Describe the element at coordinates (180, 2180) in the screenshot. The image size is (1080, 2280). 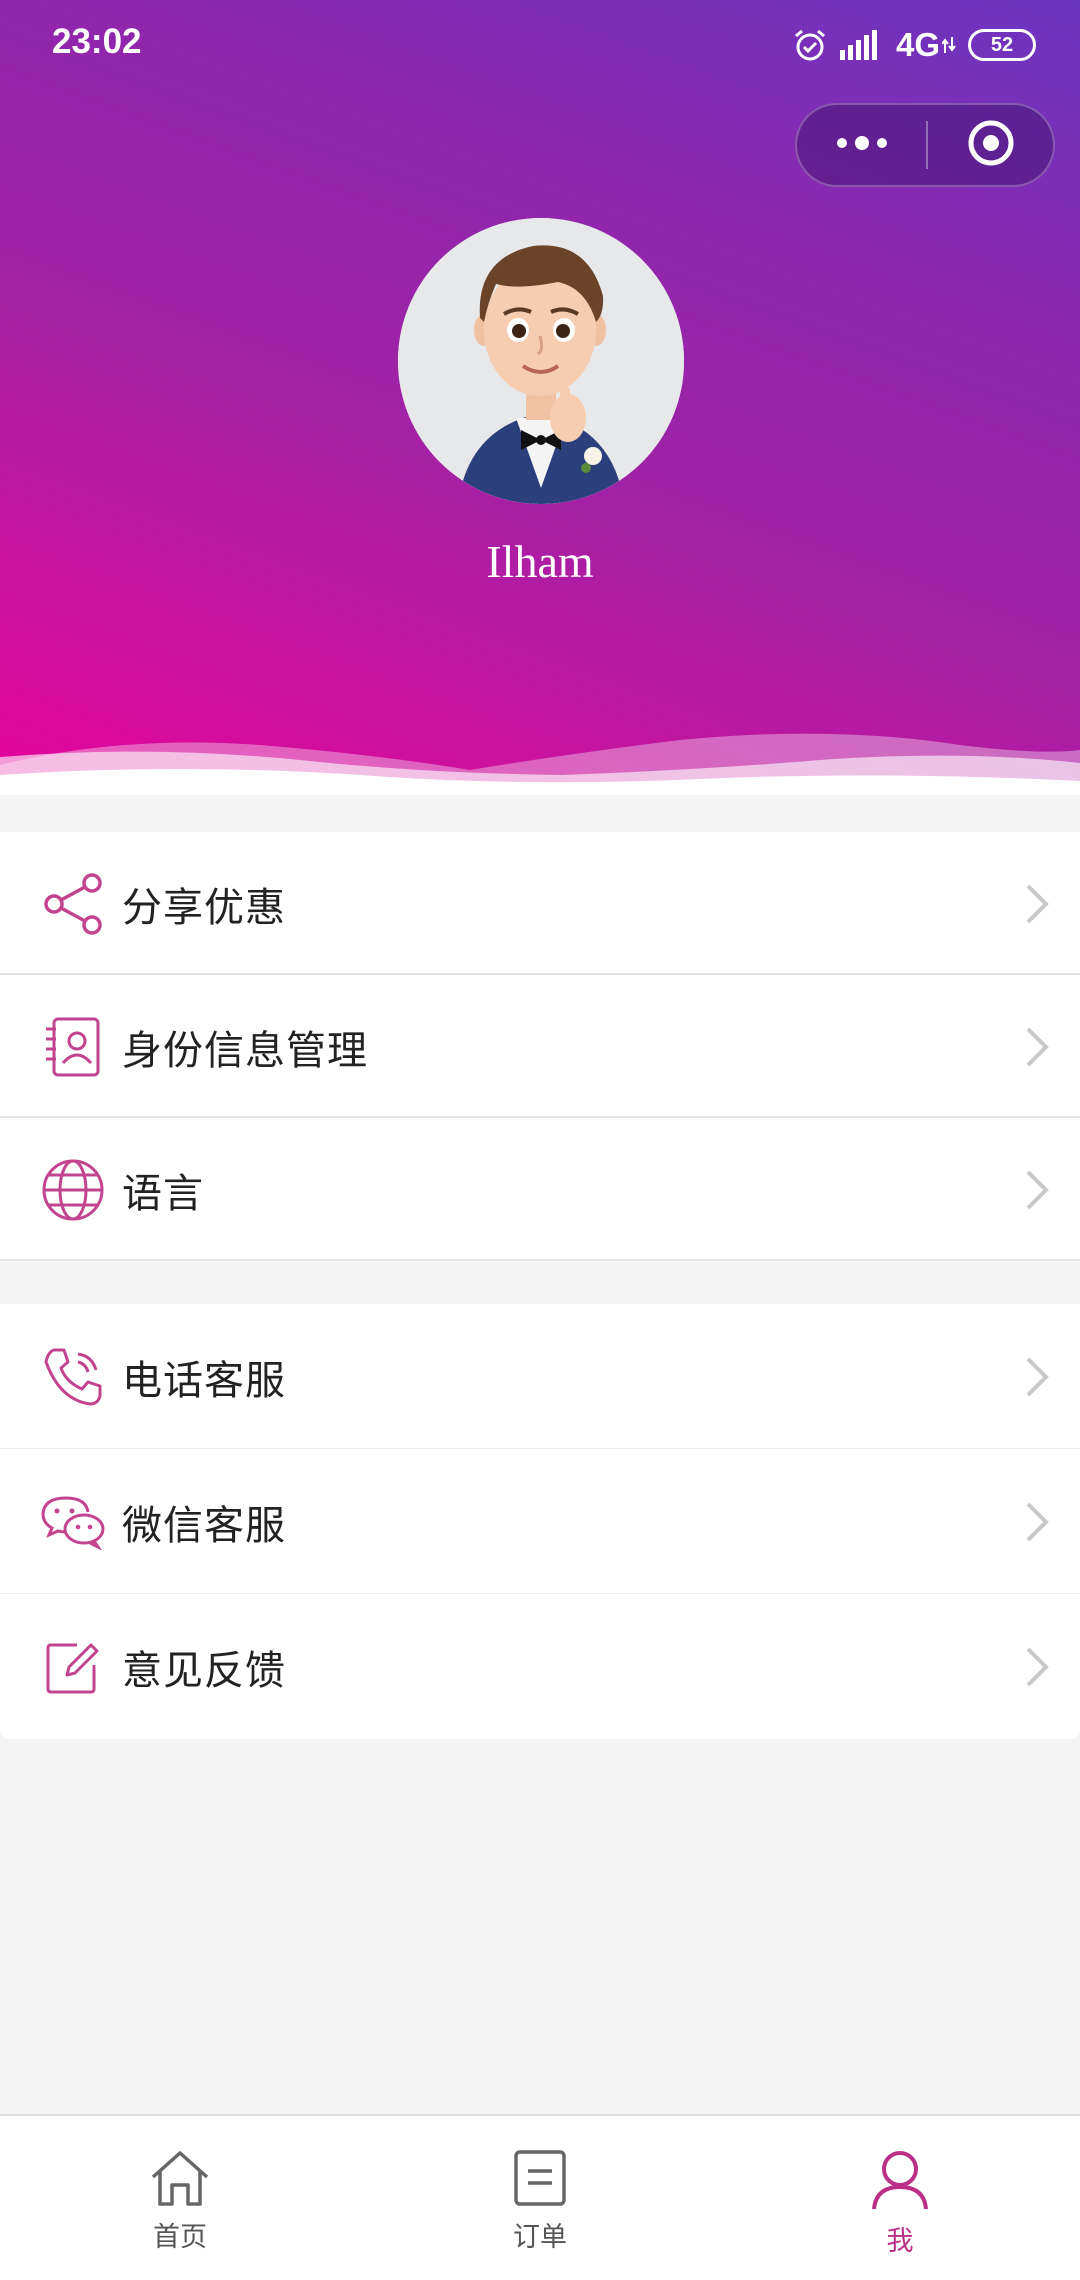
I see `home-icon` at that location.